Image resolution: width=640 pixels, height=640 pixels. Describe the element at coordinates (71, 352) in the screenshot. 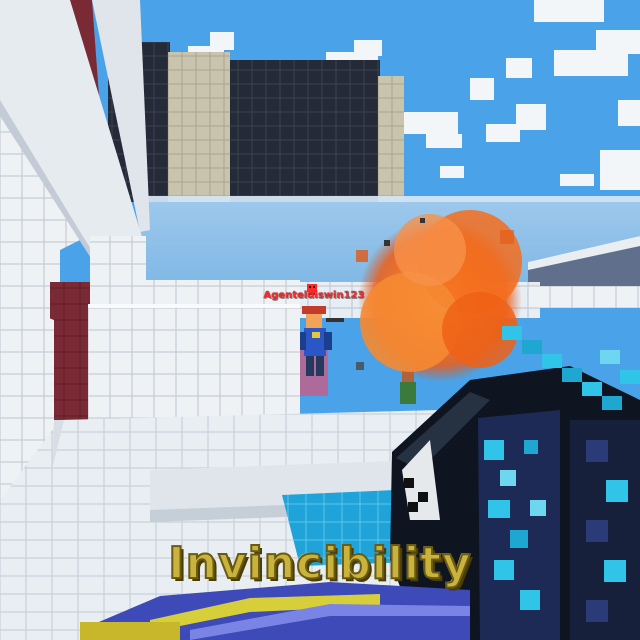

I see `red-tile-column` at that location.